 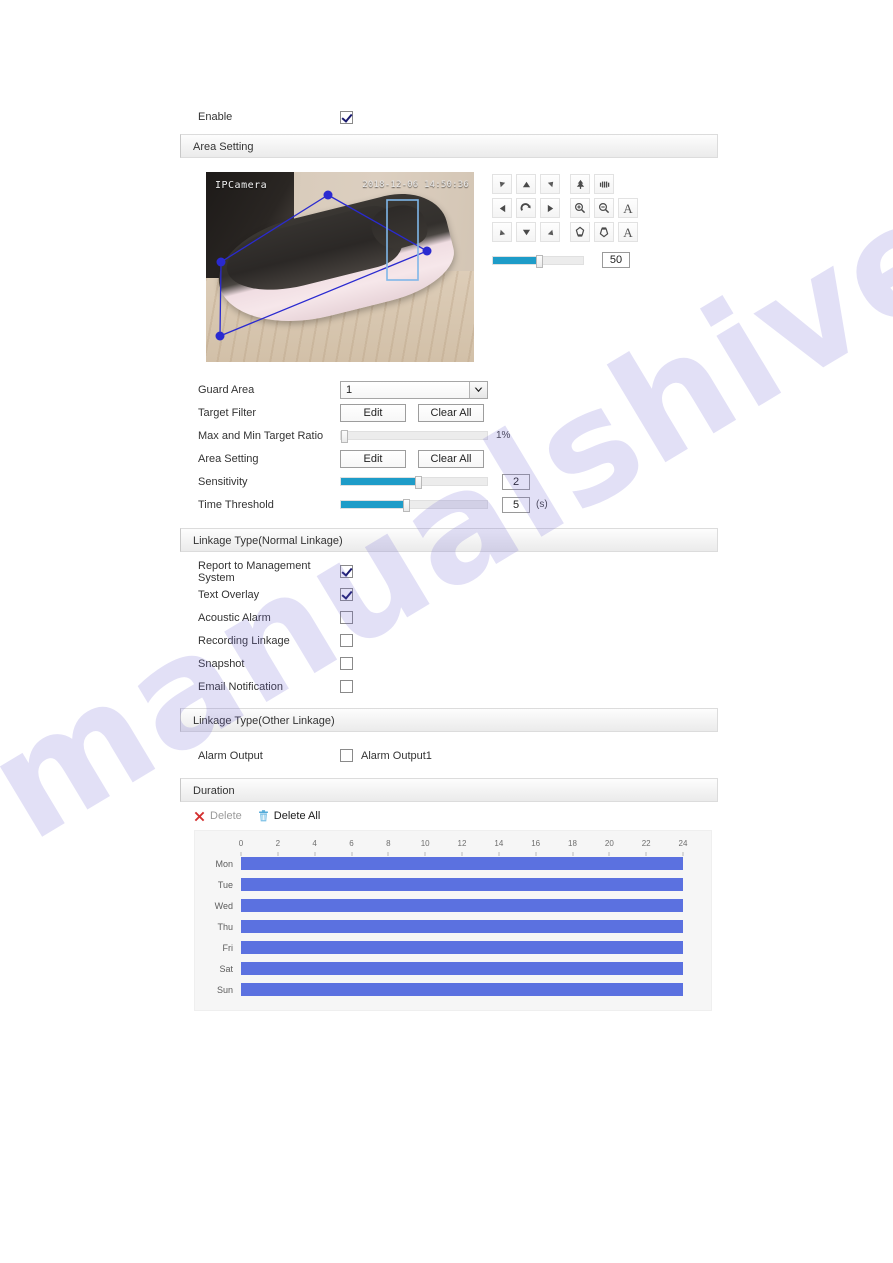 I want to click on delete-button: Delete, so click(x=218, y=816).